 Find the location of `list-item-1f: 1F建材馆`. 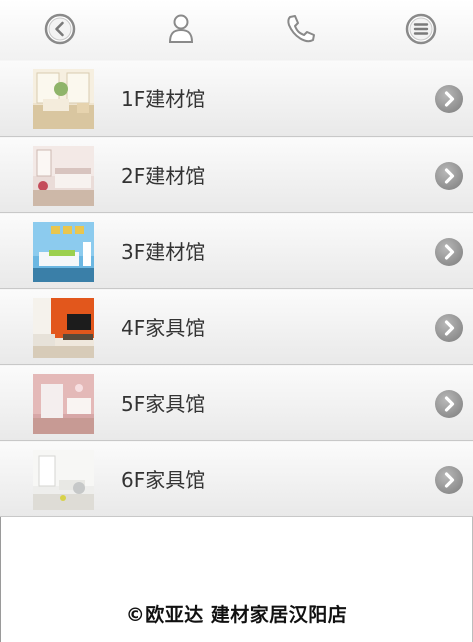

list-item-1f: 1F建材馆 is located at coordinates (236, 98).